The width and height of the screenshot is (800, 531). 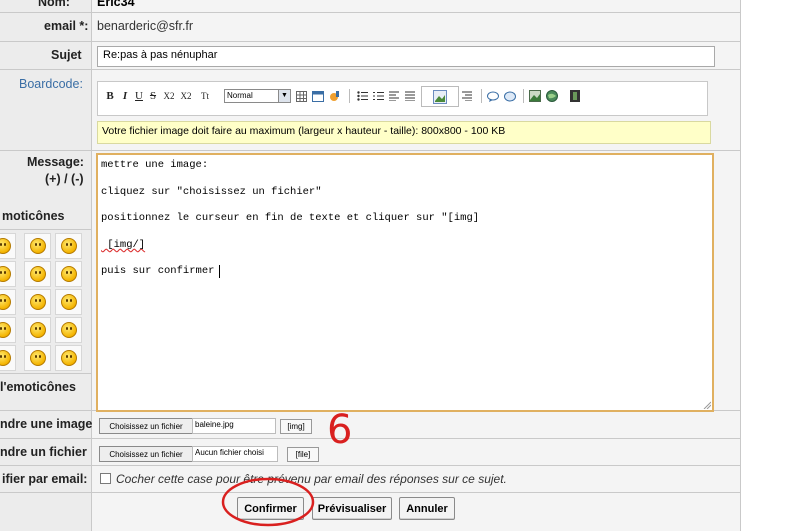 I want to click on email-label: email *:, so click(x=66, y=26).